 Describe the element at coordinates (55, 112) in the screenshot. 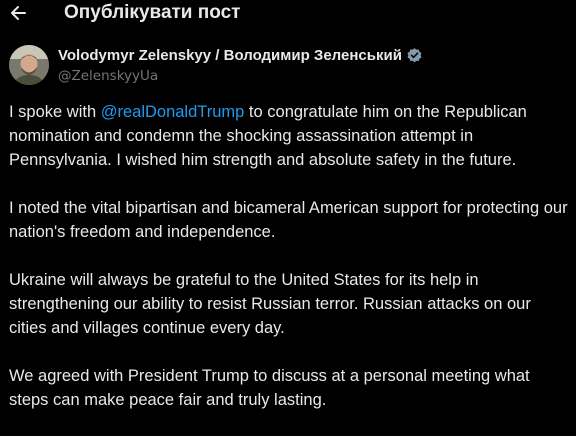

I see `paragraph-text: I spoke with` at that location.